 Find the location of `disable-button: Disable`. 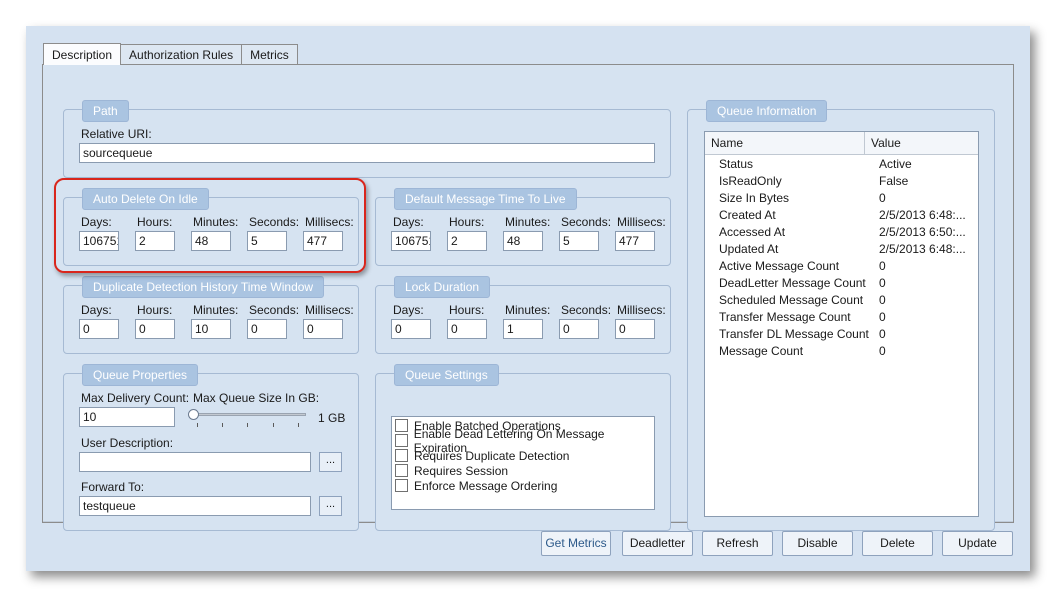

disable-button: Disable is located at coordinates (817, 543).